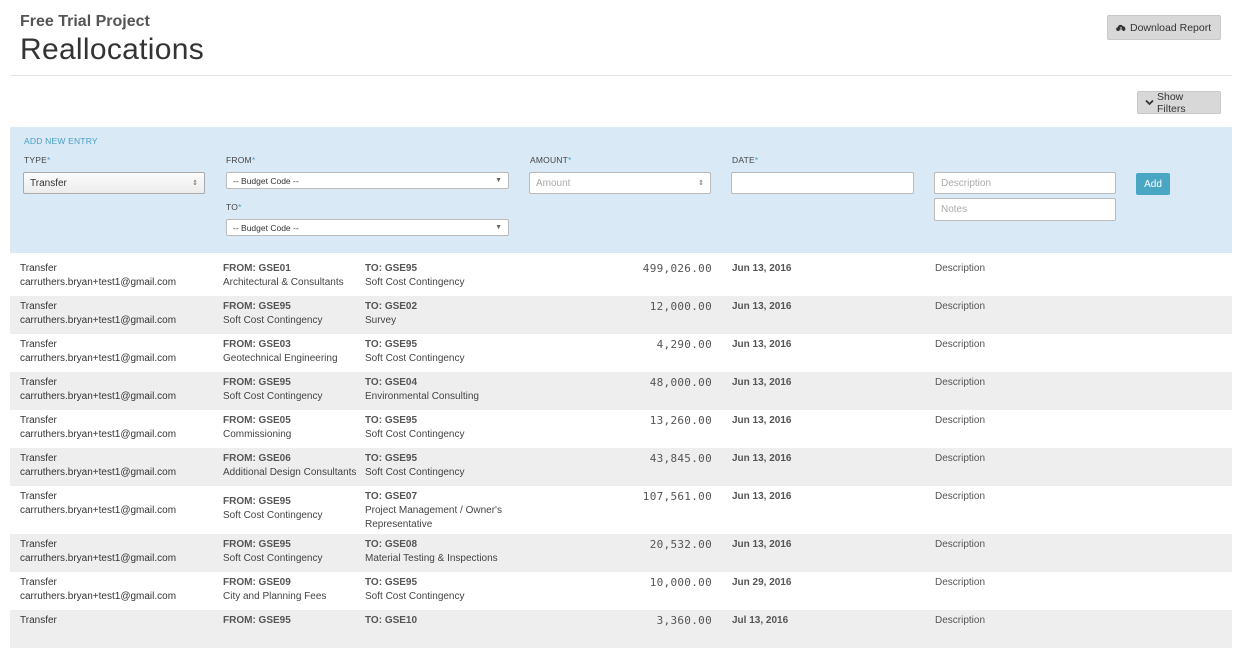 The width and height of the screenshot is (1242, 648). I want to click on add-button: Add, so click(1153, 184).